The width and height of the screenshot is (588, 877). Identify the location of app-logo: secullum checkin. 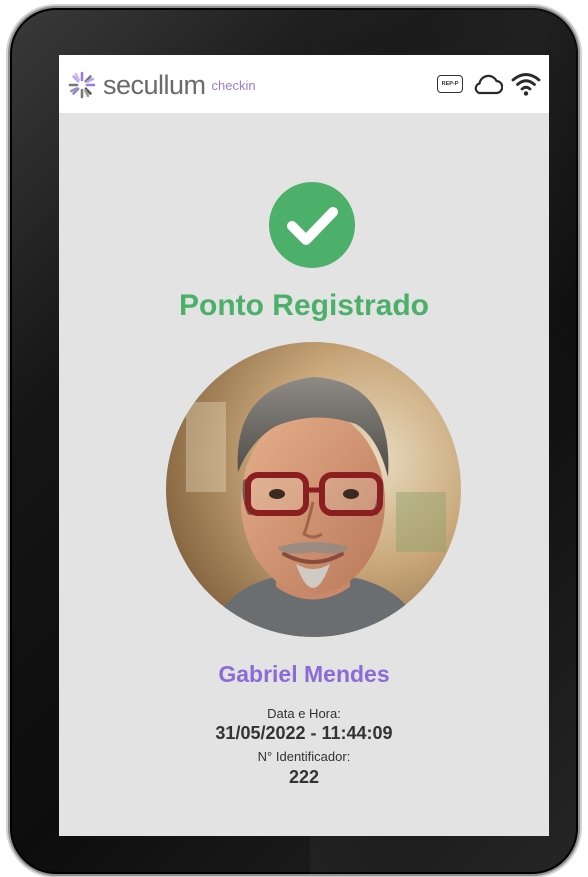
(161, 85).